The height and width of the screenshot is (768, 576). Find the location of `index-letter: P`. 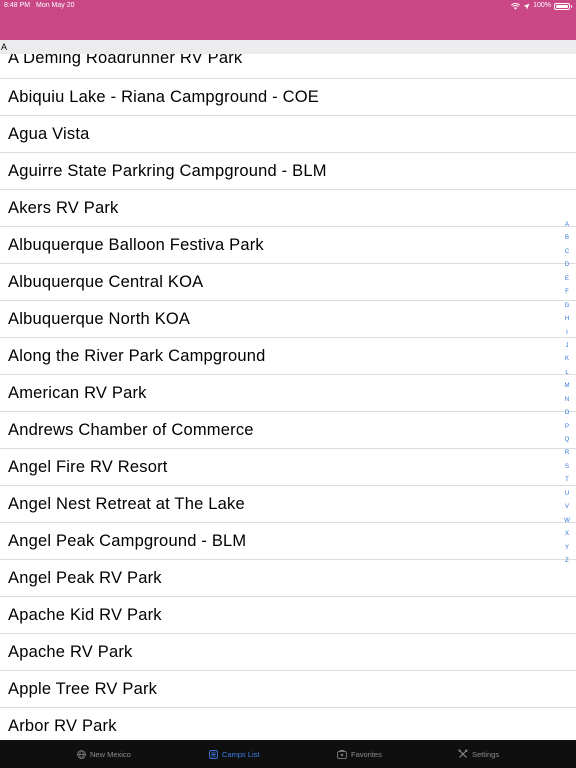

index-letter: P is located at coordinates (567, 427).